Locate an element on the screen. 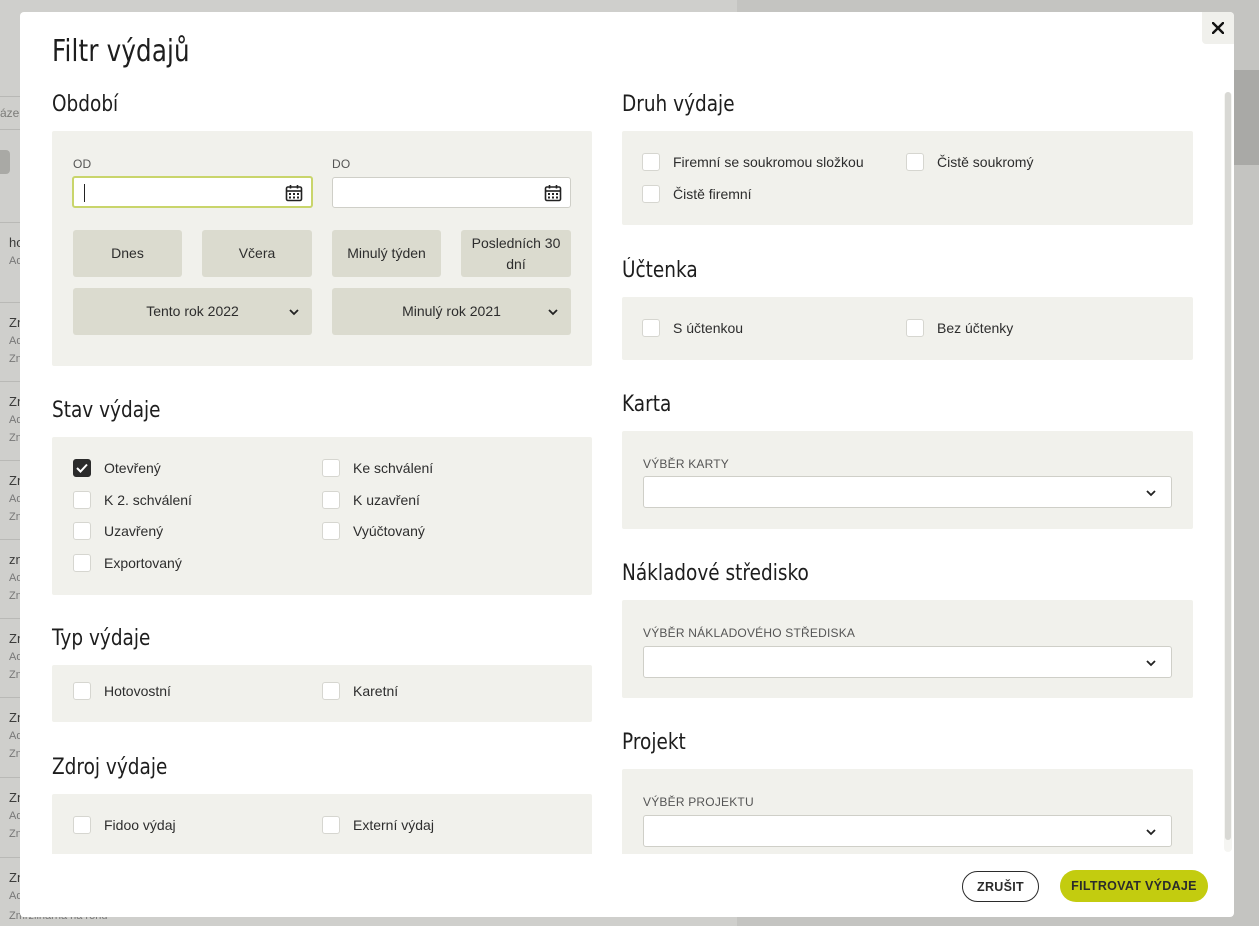  this-year-label: Tento rok 2022 is located at coordinates (192, 311).